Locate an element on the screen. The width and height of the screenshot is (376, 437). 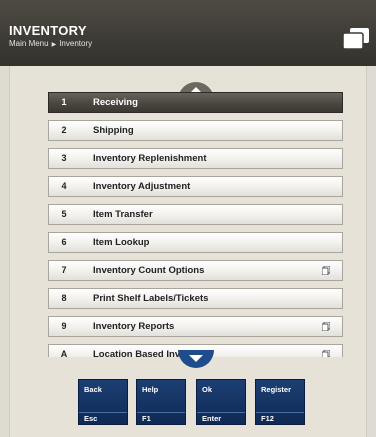
breadcrumb: Main Menu ▶ Inventory is located at coordinates (50, 44).